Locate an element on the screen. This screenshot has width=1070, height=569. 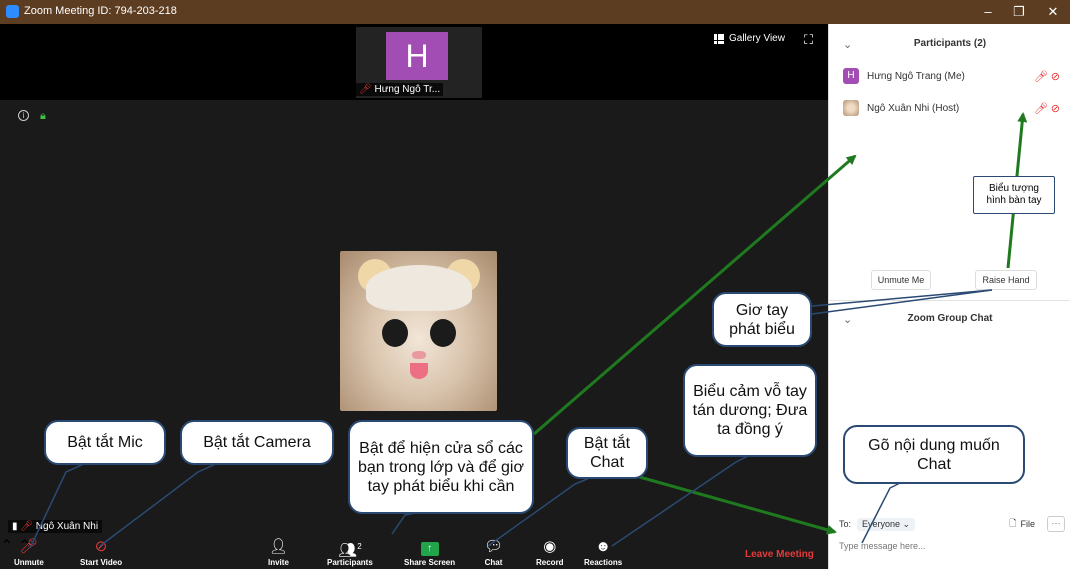
participant-row: H Hưng Ngô Trang (Me) 🎤︎⊘ is located at coordinates (953, 76).